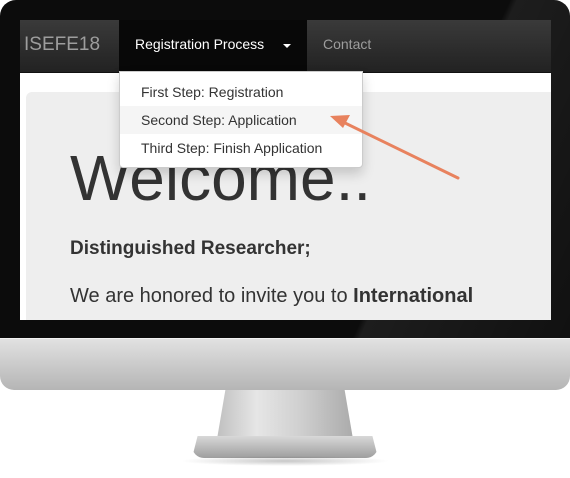 The image size is (570, 478). What do you see at coordinates (212, 92) in the screenshot?
I see `dropdown-item-label: First Step: Registration` at bounding box center [212, 92].